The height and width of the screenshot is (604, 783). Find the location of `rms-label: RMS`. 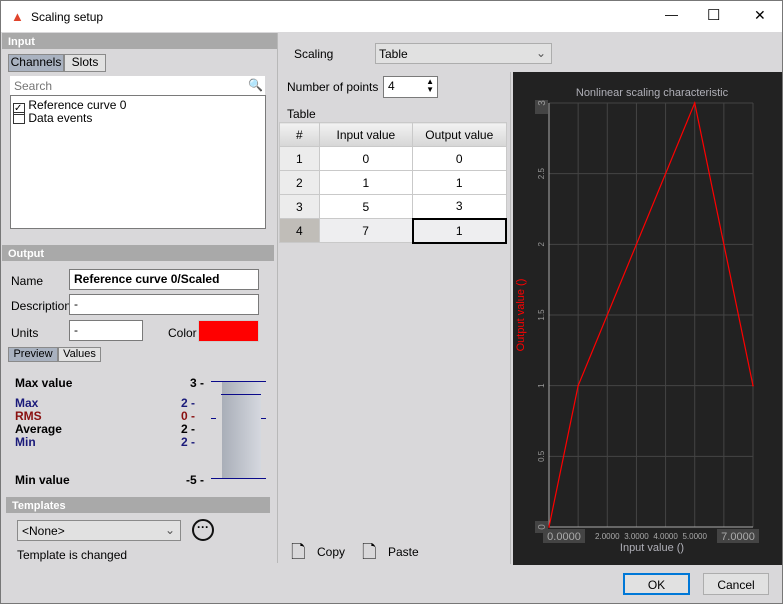

rms-label: RMS is located at coordinates (28, 416).